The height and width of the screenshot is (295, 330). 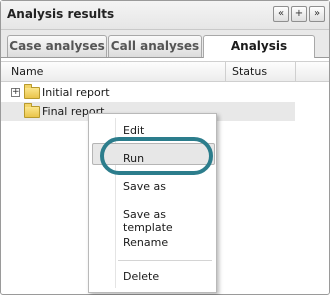 What do you see at coordinates (15, 92) in the screenshot?
I see `expand-plus-icon: +` at bounding box center [15, 92].